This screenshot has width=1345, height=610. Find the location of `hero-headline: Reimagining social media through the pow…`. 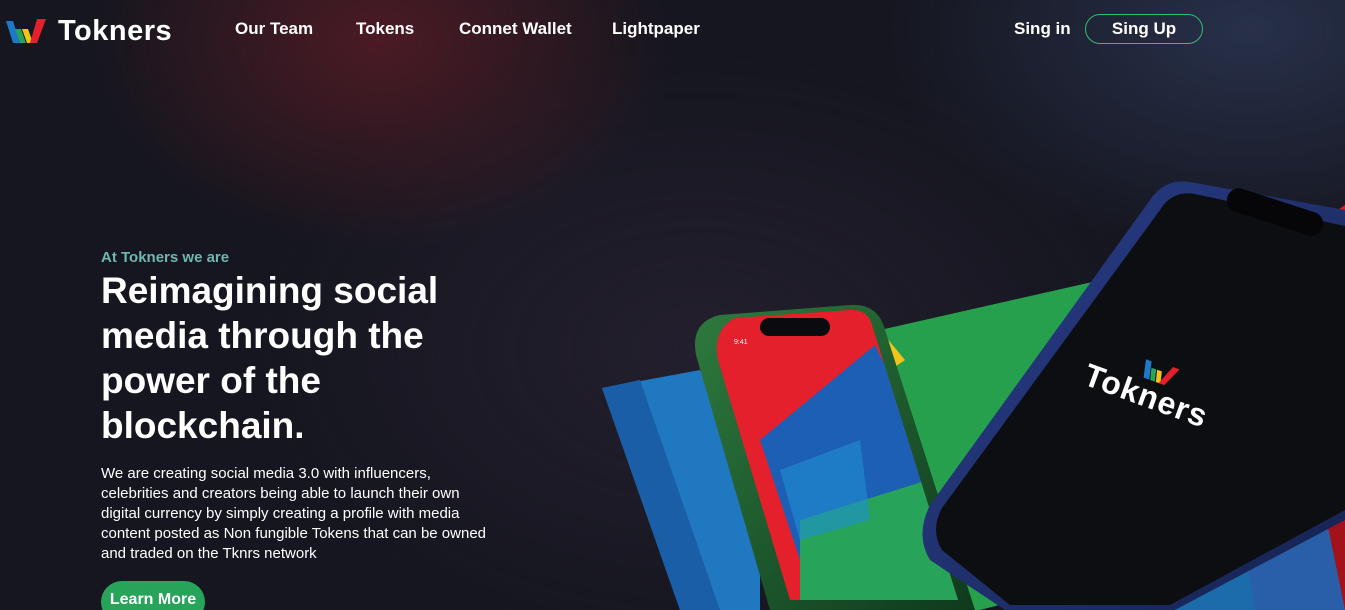

hero-headline: Reimagining social media through the pow… is located at coordinates (270, 358).